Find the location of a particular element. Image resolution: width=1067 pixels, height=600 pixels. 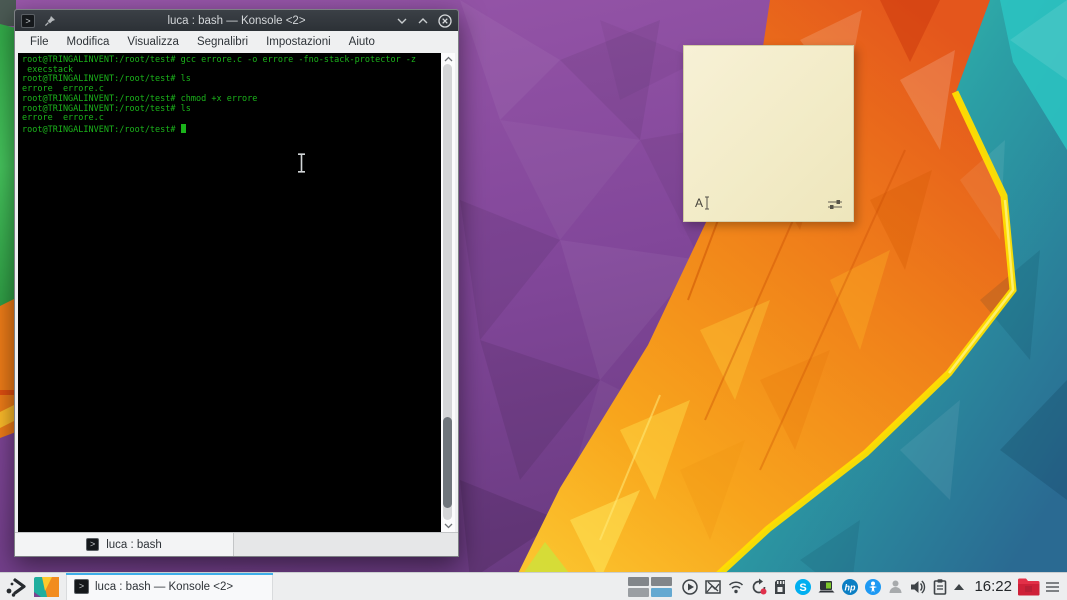

taskbar-panel: > luca : bash — Konsole <2> S hp 16:22 is located at coordinates (533, 586).